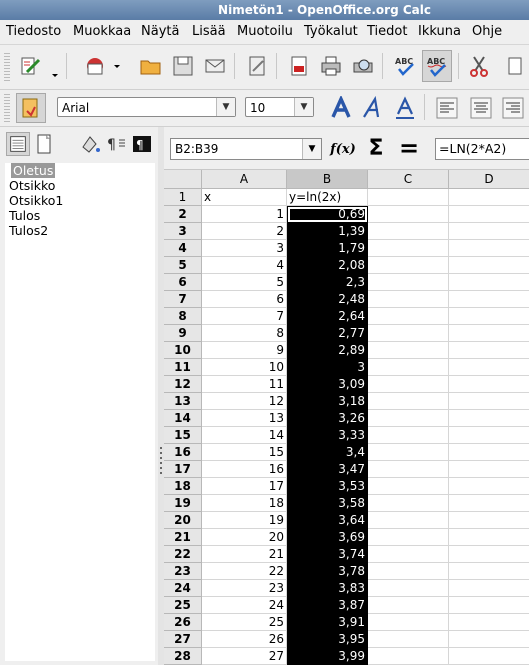  What do you see at coordinates (327, 537) in the screenshot?
I see `cell-b21: 3,69` at bounding box center [327, 537].